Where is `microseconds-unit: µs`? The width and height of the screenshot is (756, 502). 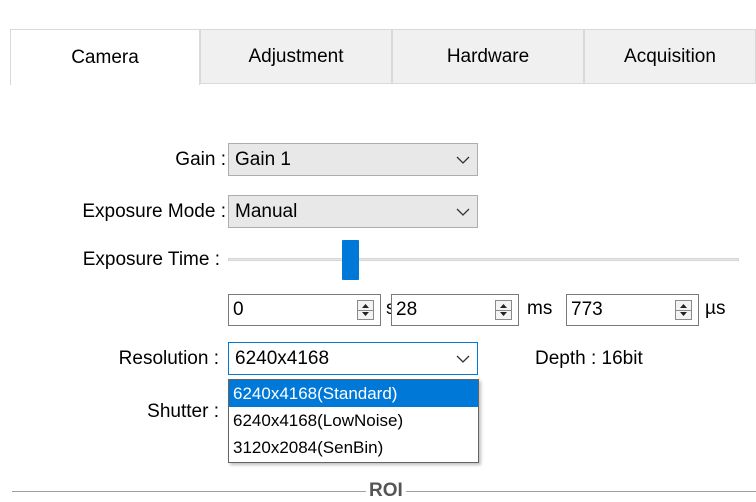 microseconds-unit: µs is located at coordinates (715, 308).